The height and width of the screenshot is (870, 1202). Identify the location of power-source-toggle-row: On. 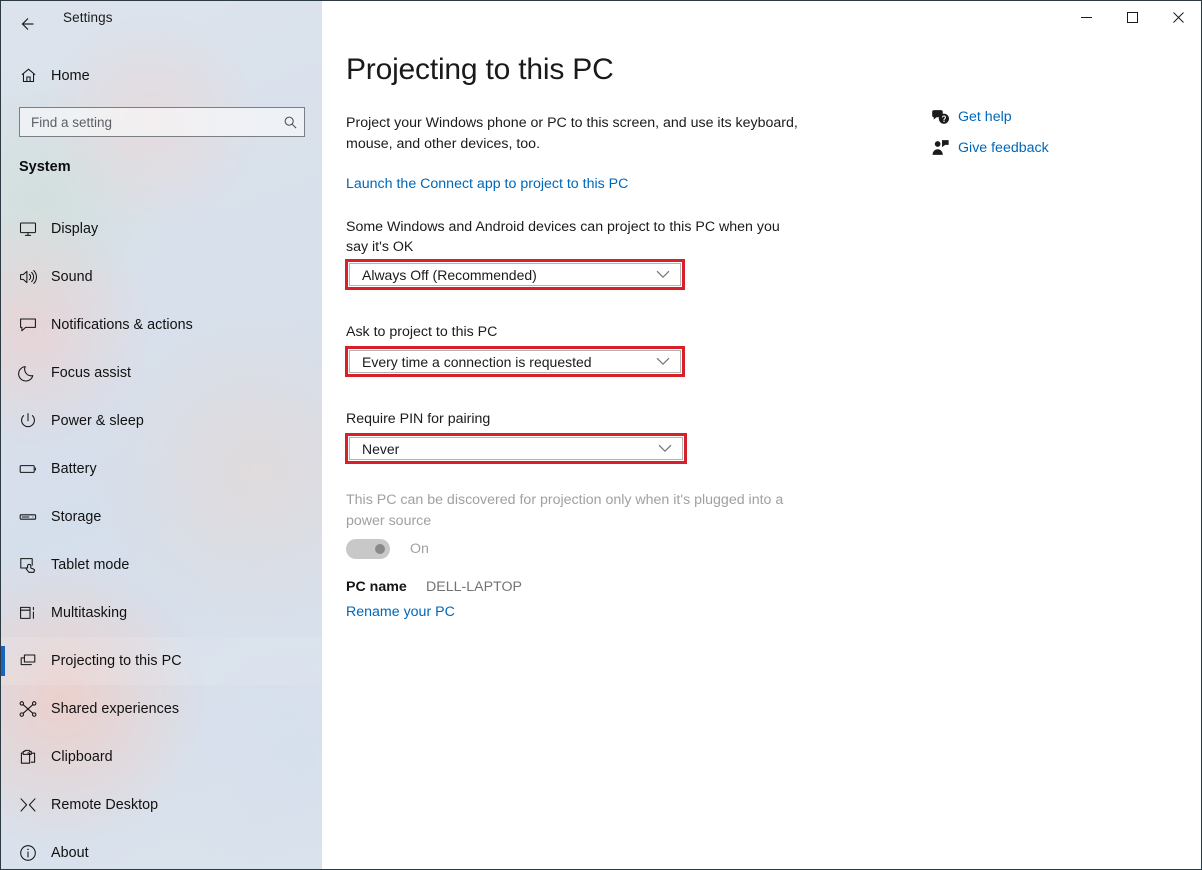
(387, 549).